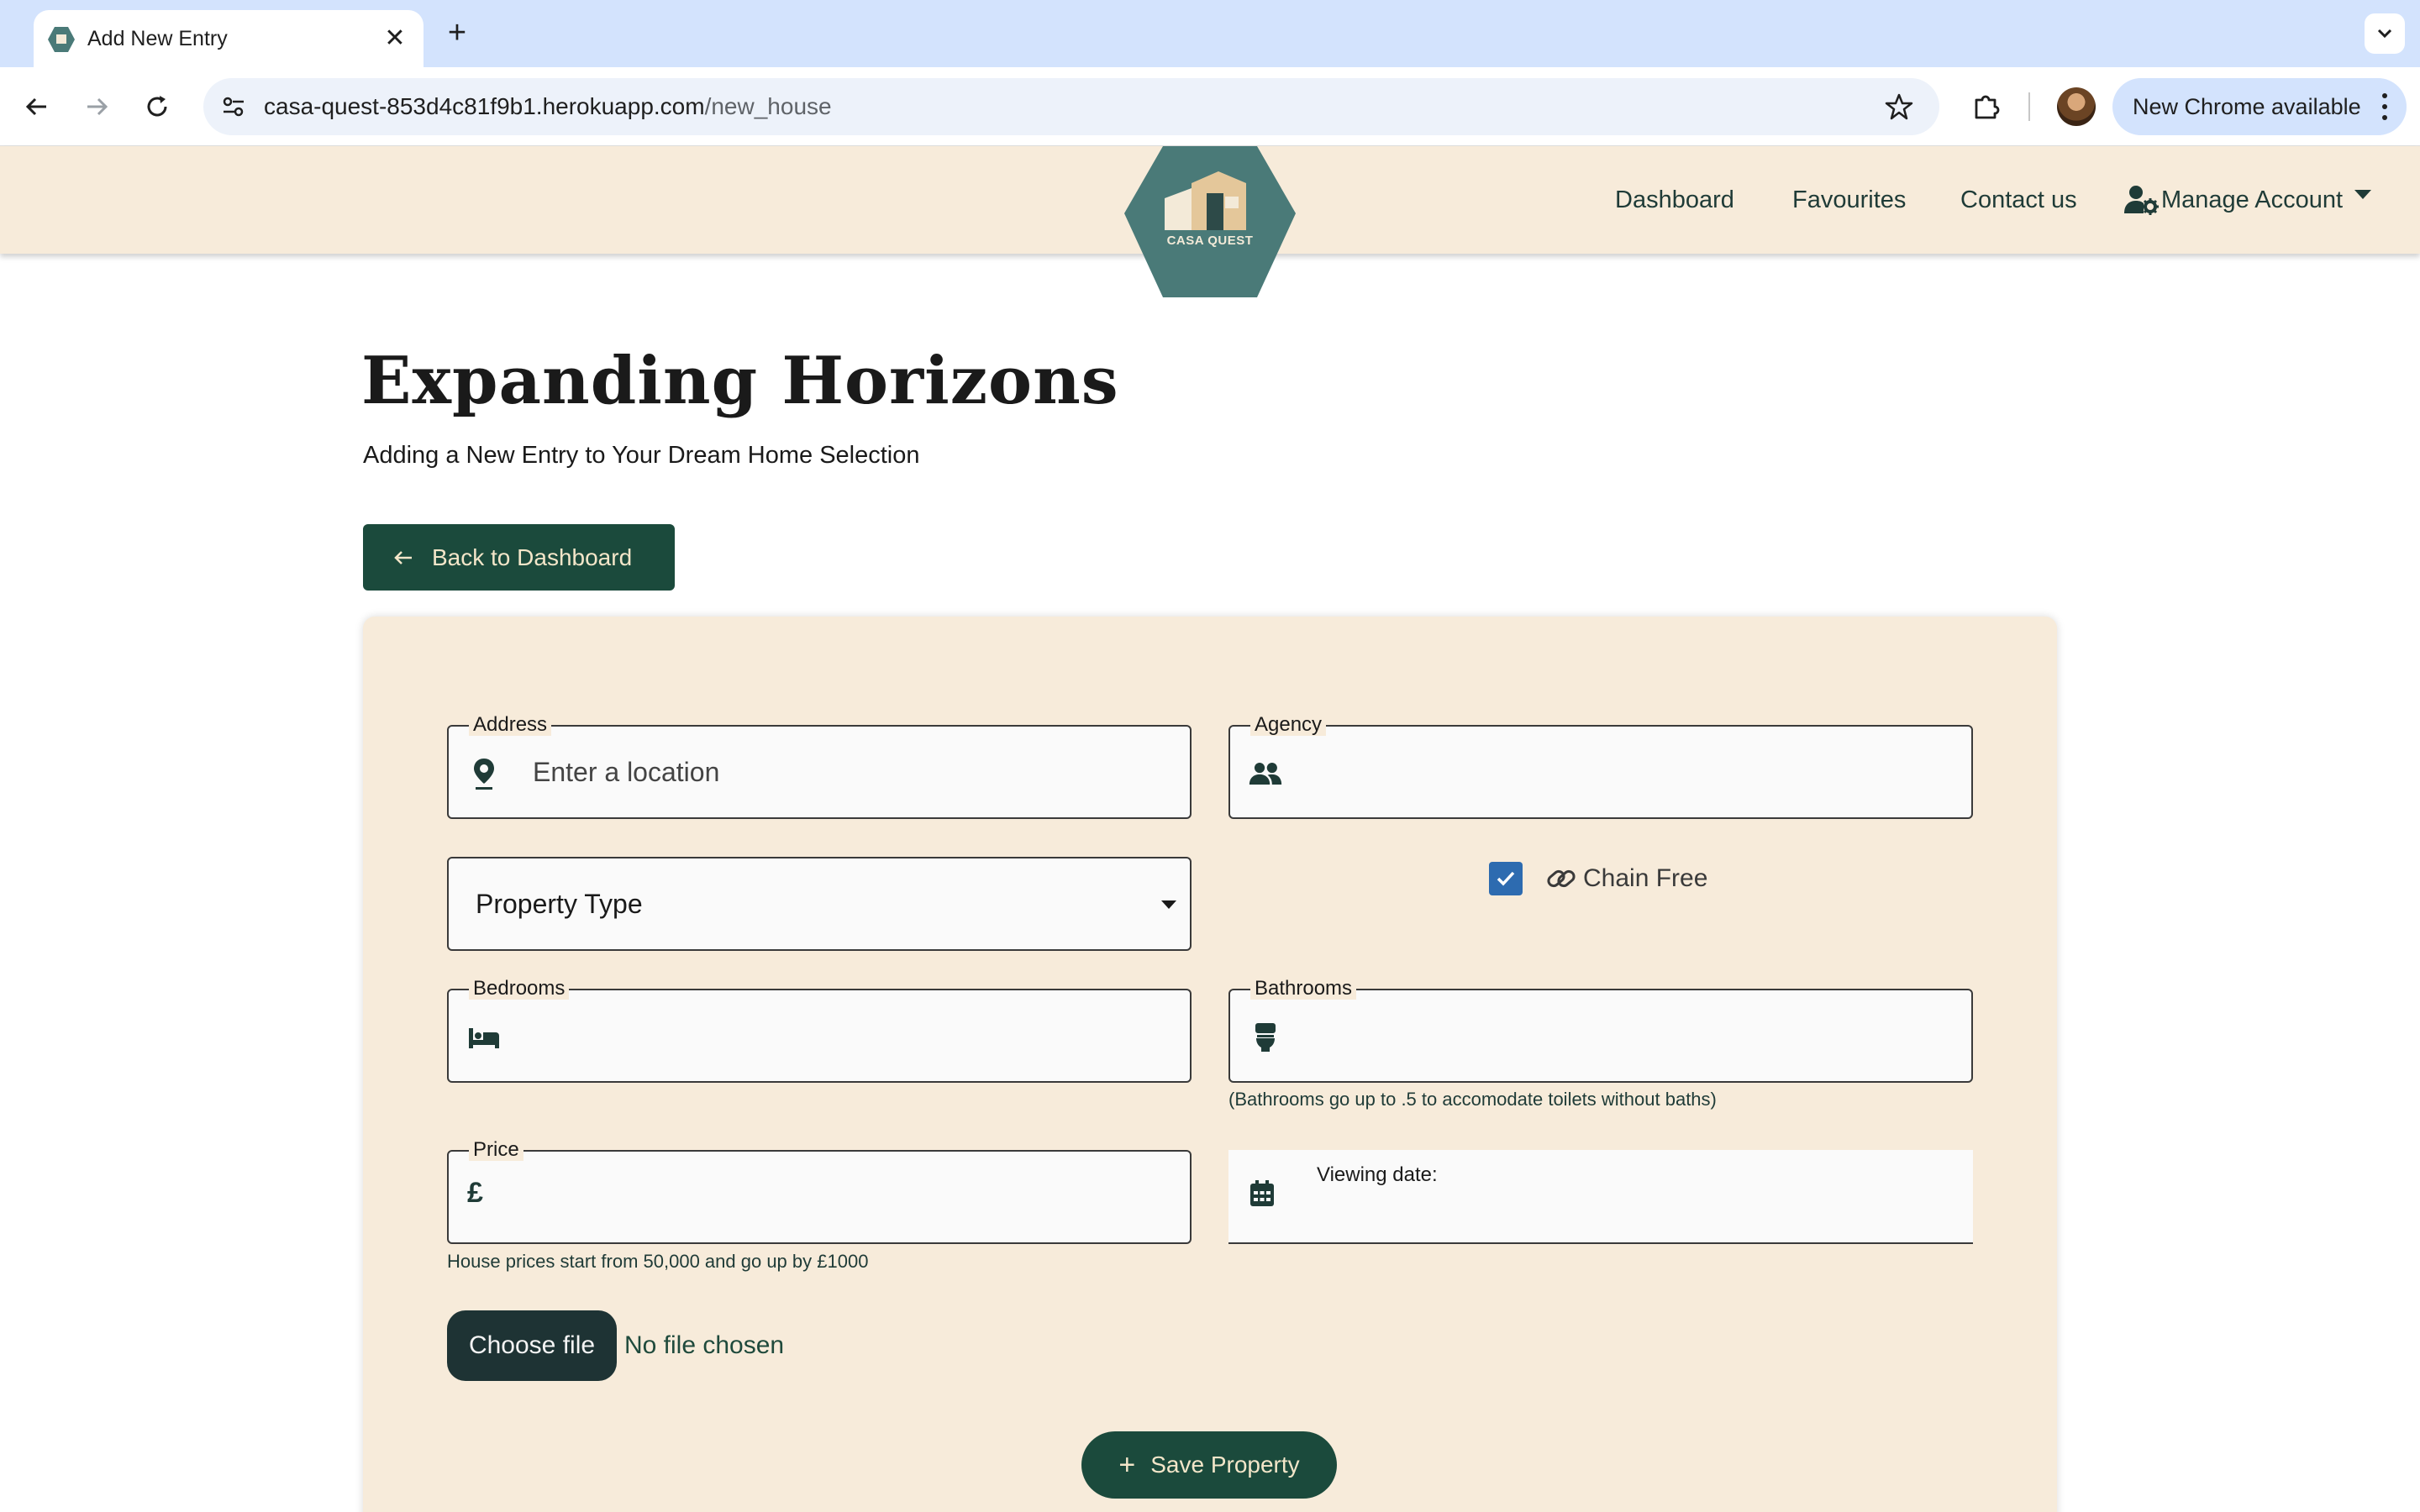 This screenshot has width=2420, height=1512. What do you see at coordinates (532, 556) in the screenshot?
I see `back-button-label: Back to Dashboard` at bounding box center [532, 556].